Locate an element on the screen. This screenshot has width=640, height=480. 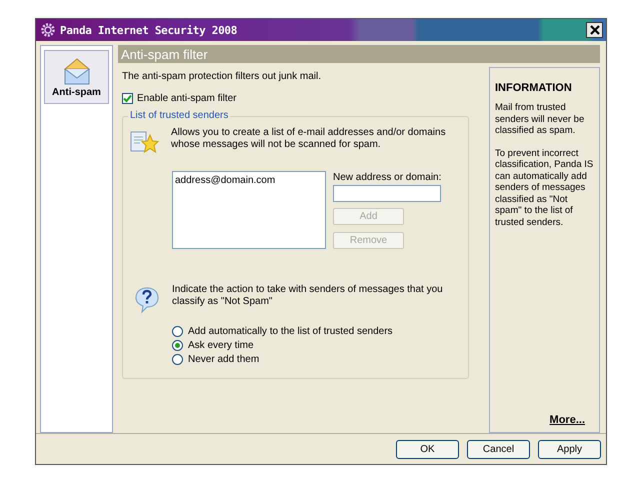
sidebar-item: Anti-spam is located at coordinates (76, 77).